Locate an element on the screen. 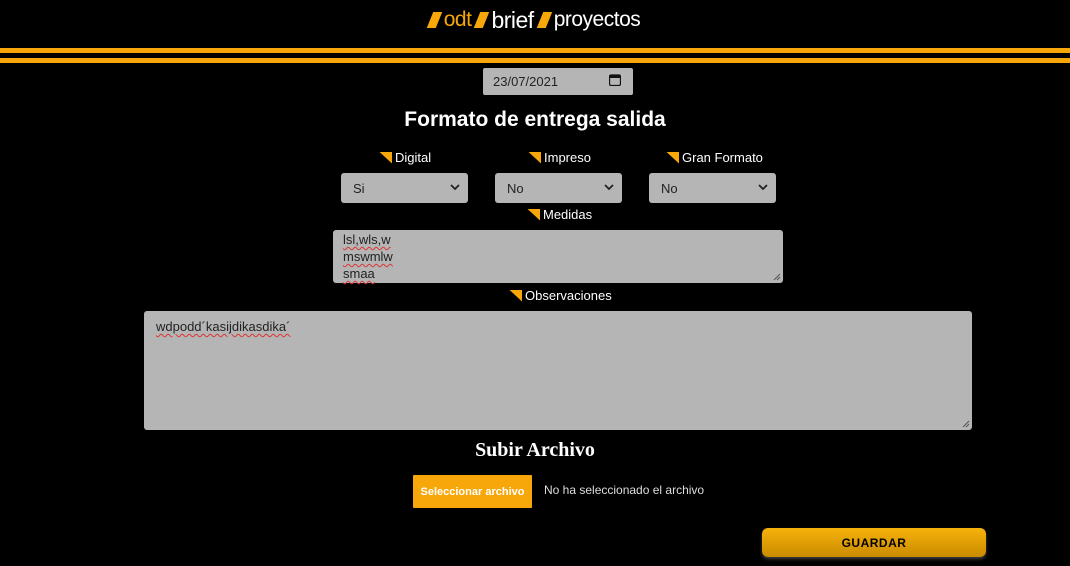 The image size is (1070, 566). nav-item-proyectos: proyectos is located at coordinates (588, 20).